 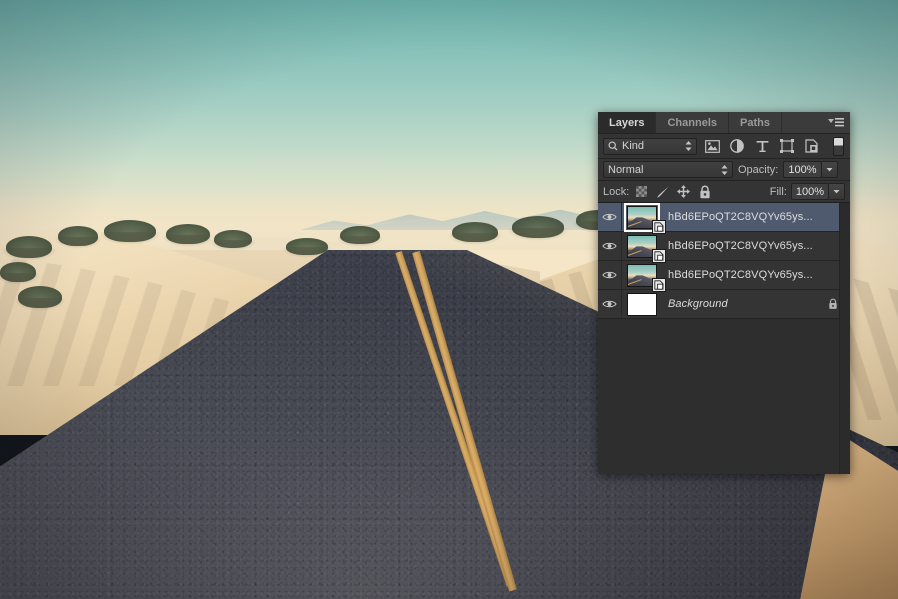 I want to click on fill-input: 100%, so click(x=809, y=191).